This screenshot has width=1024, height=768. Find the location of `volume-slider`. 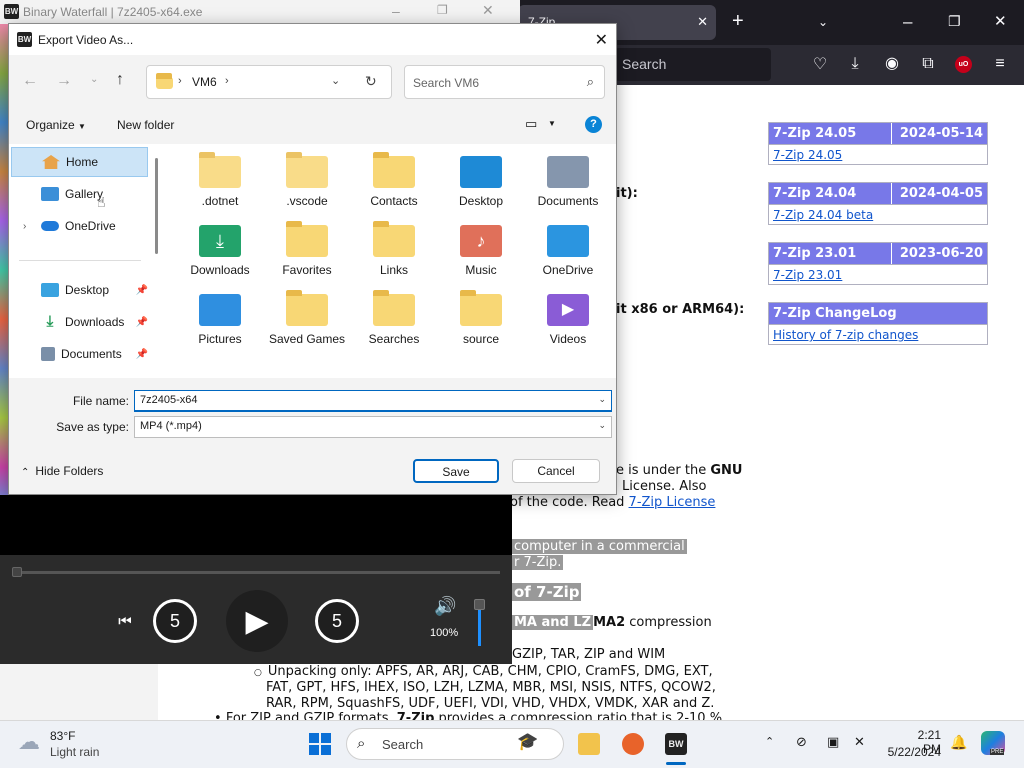

volume-slider is located at coordinates (479, 626).